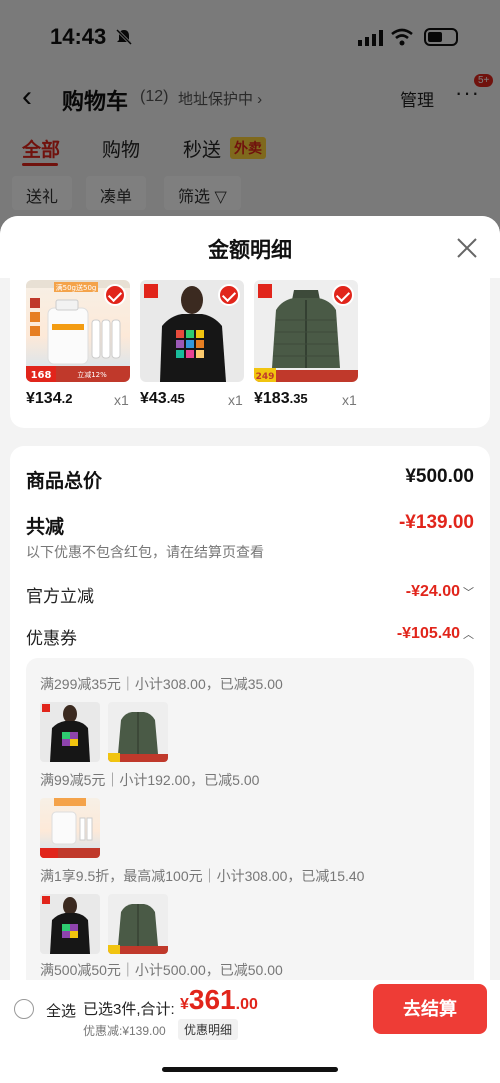  Describe the element at coordinates (306, 331) in the screenshot. I see `product-image-down-jacket: 249` at that location.